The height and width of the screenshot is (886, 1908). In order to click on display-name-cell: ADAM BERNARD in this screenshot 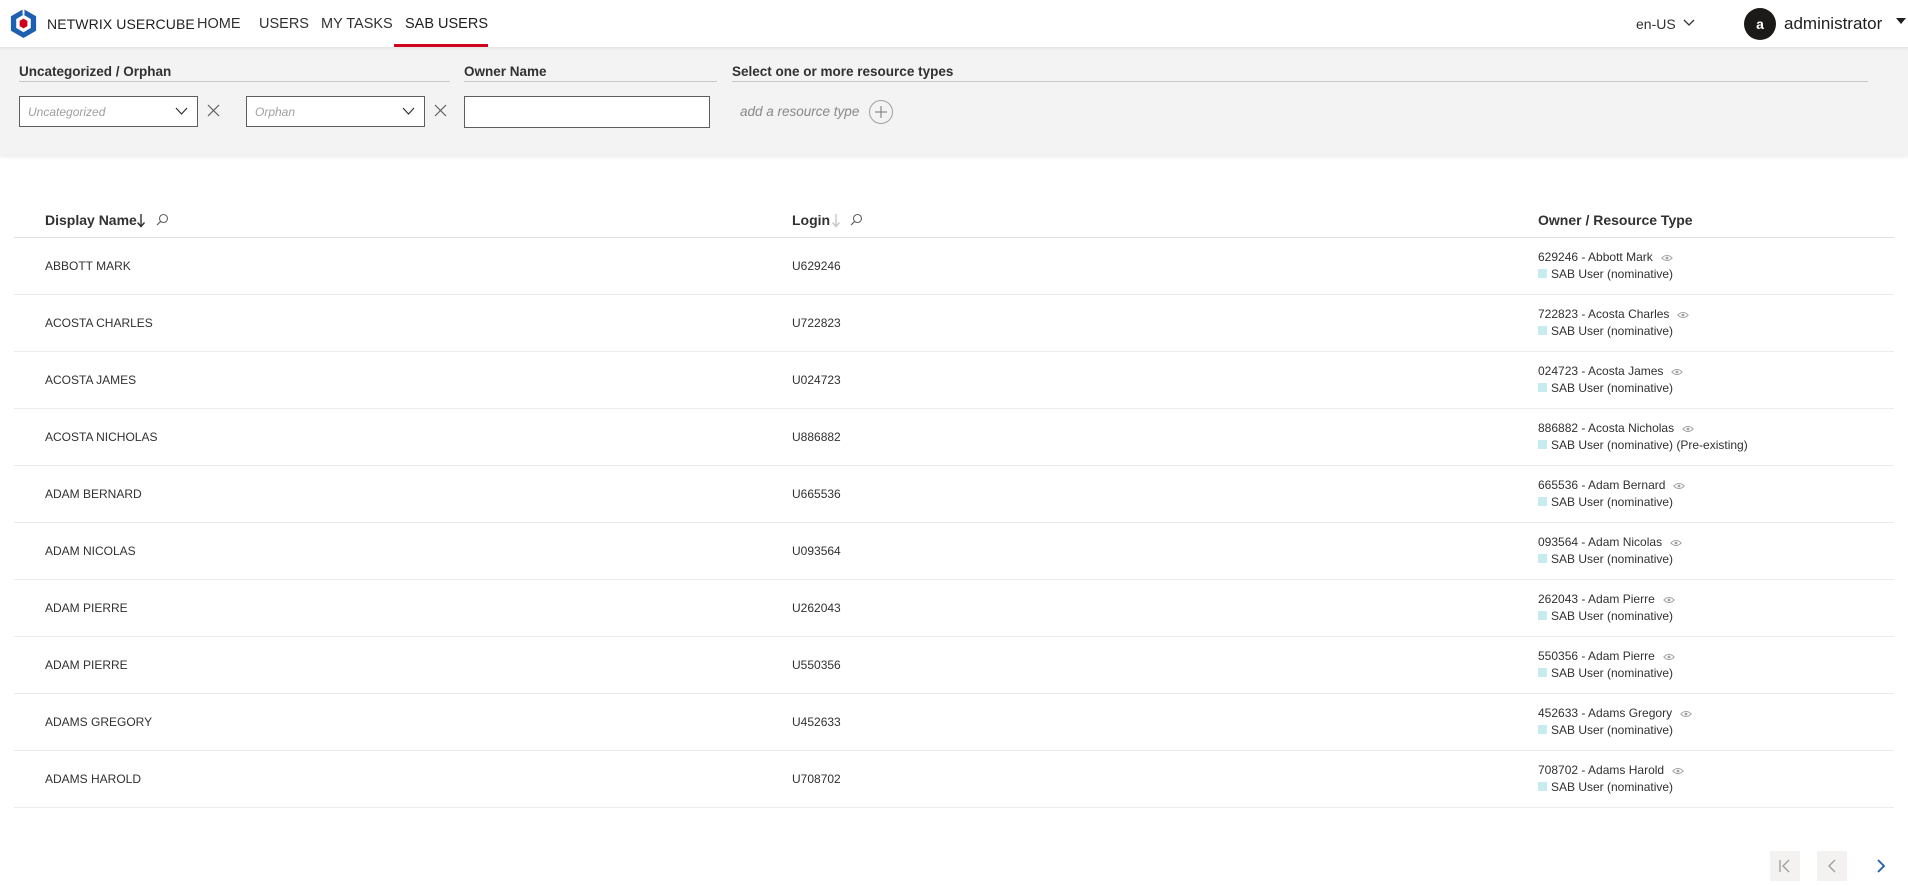, I will do `click(93, 494)`.